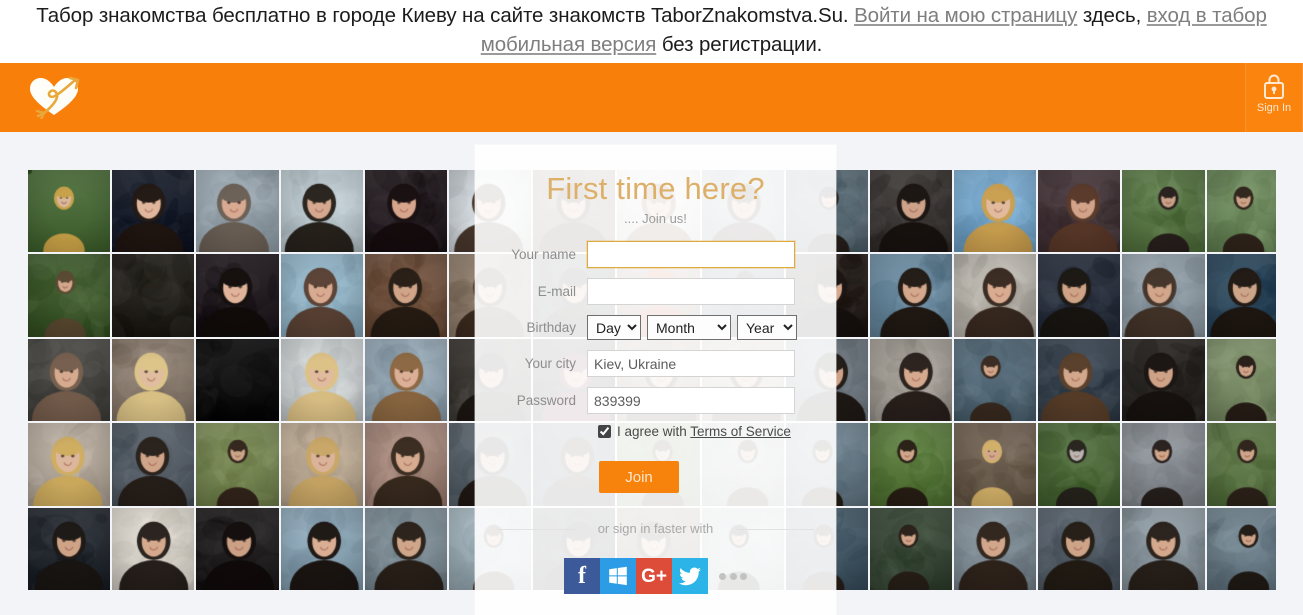  I want to click on city-input, so click(691, 363).